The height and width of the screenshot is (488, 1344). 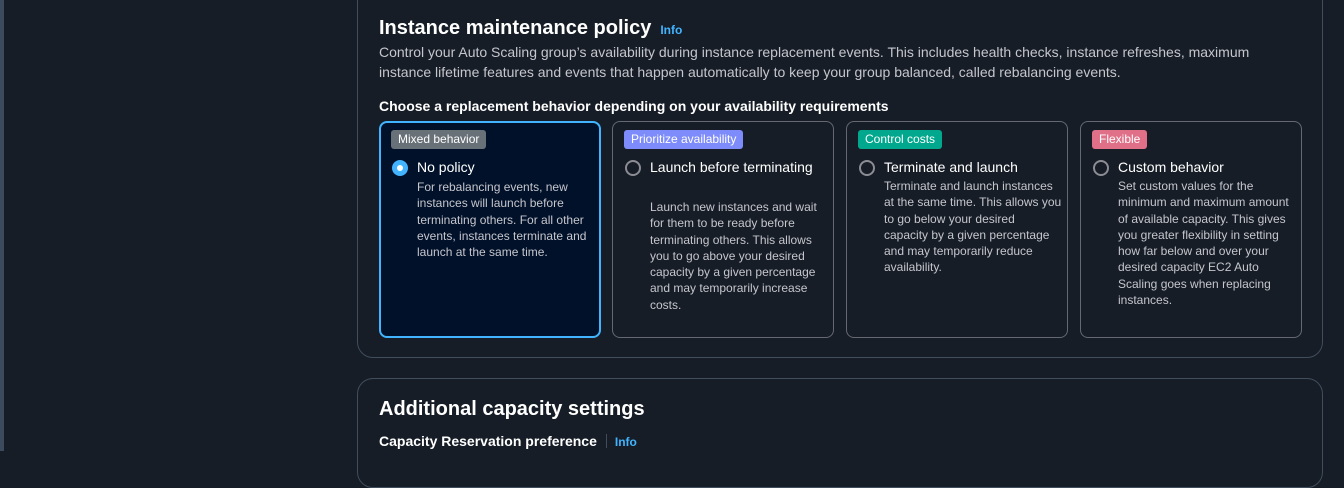 What do you see at coordinates (684, 139) in the screenshot?
I see `badge-prioritize-availability: Prioritize availability` at bounding box center [684, 139].